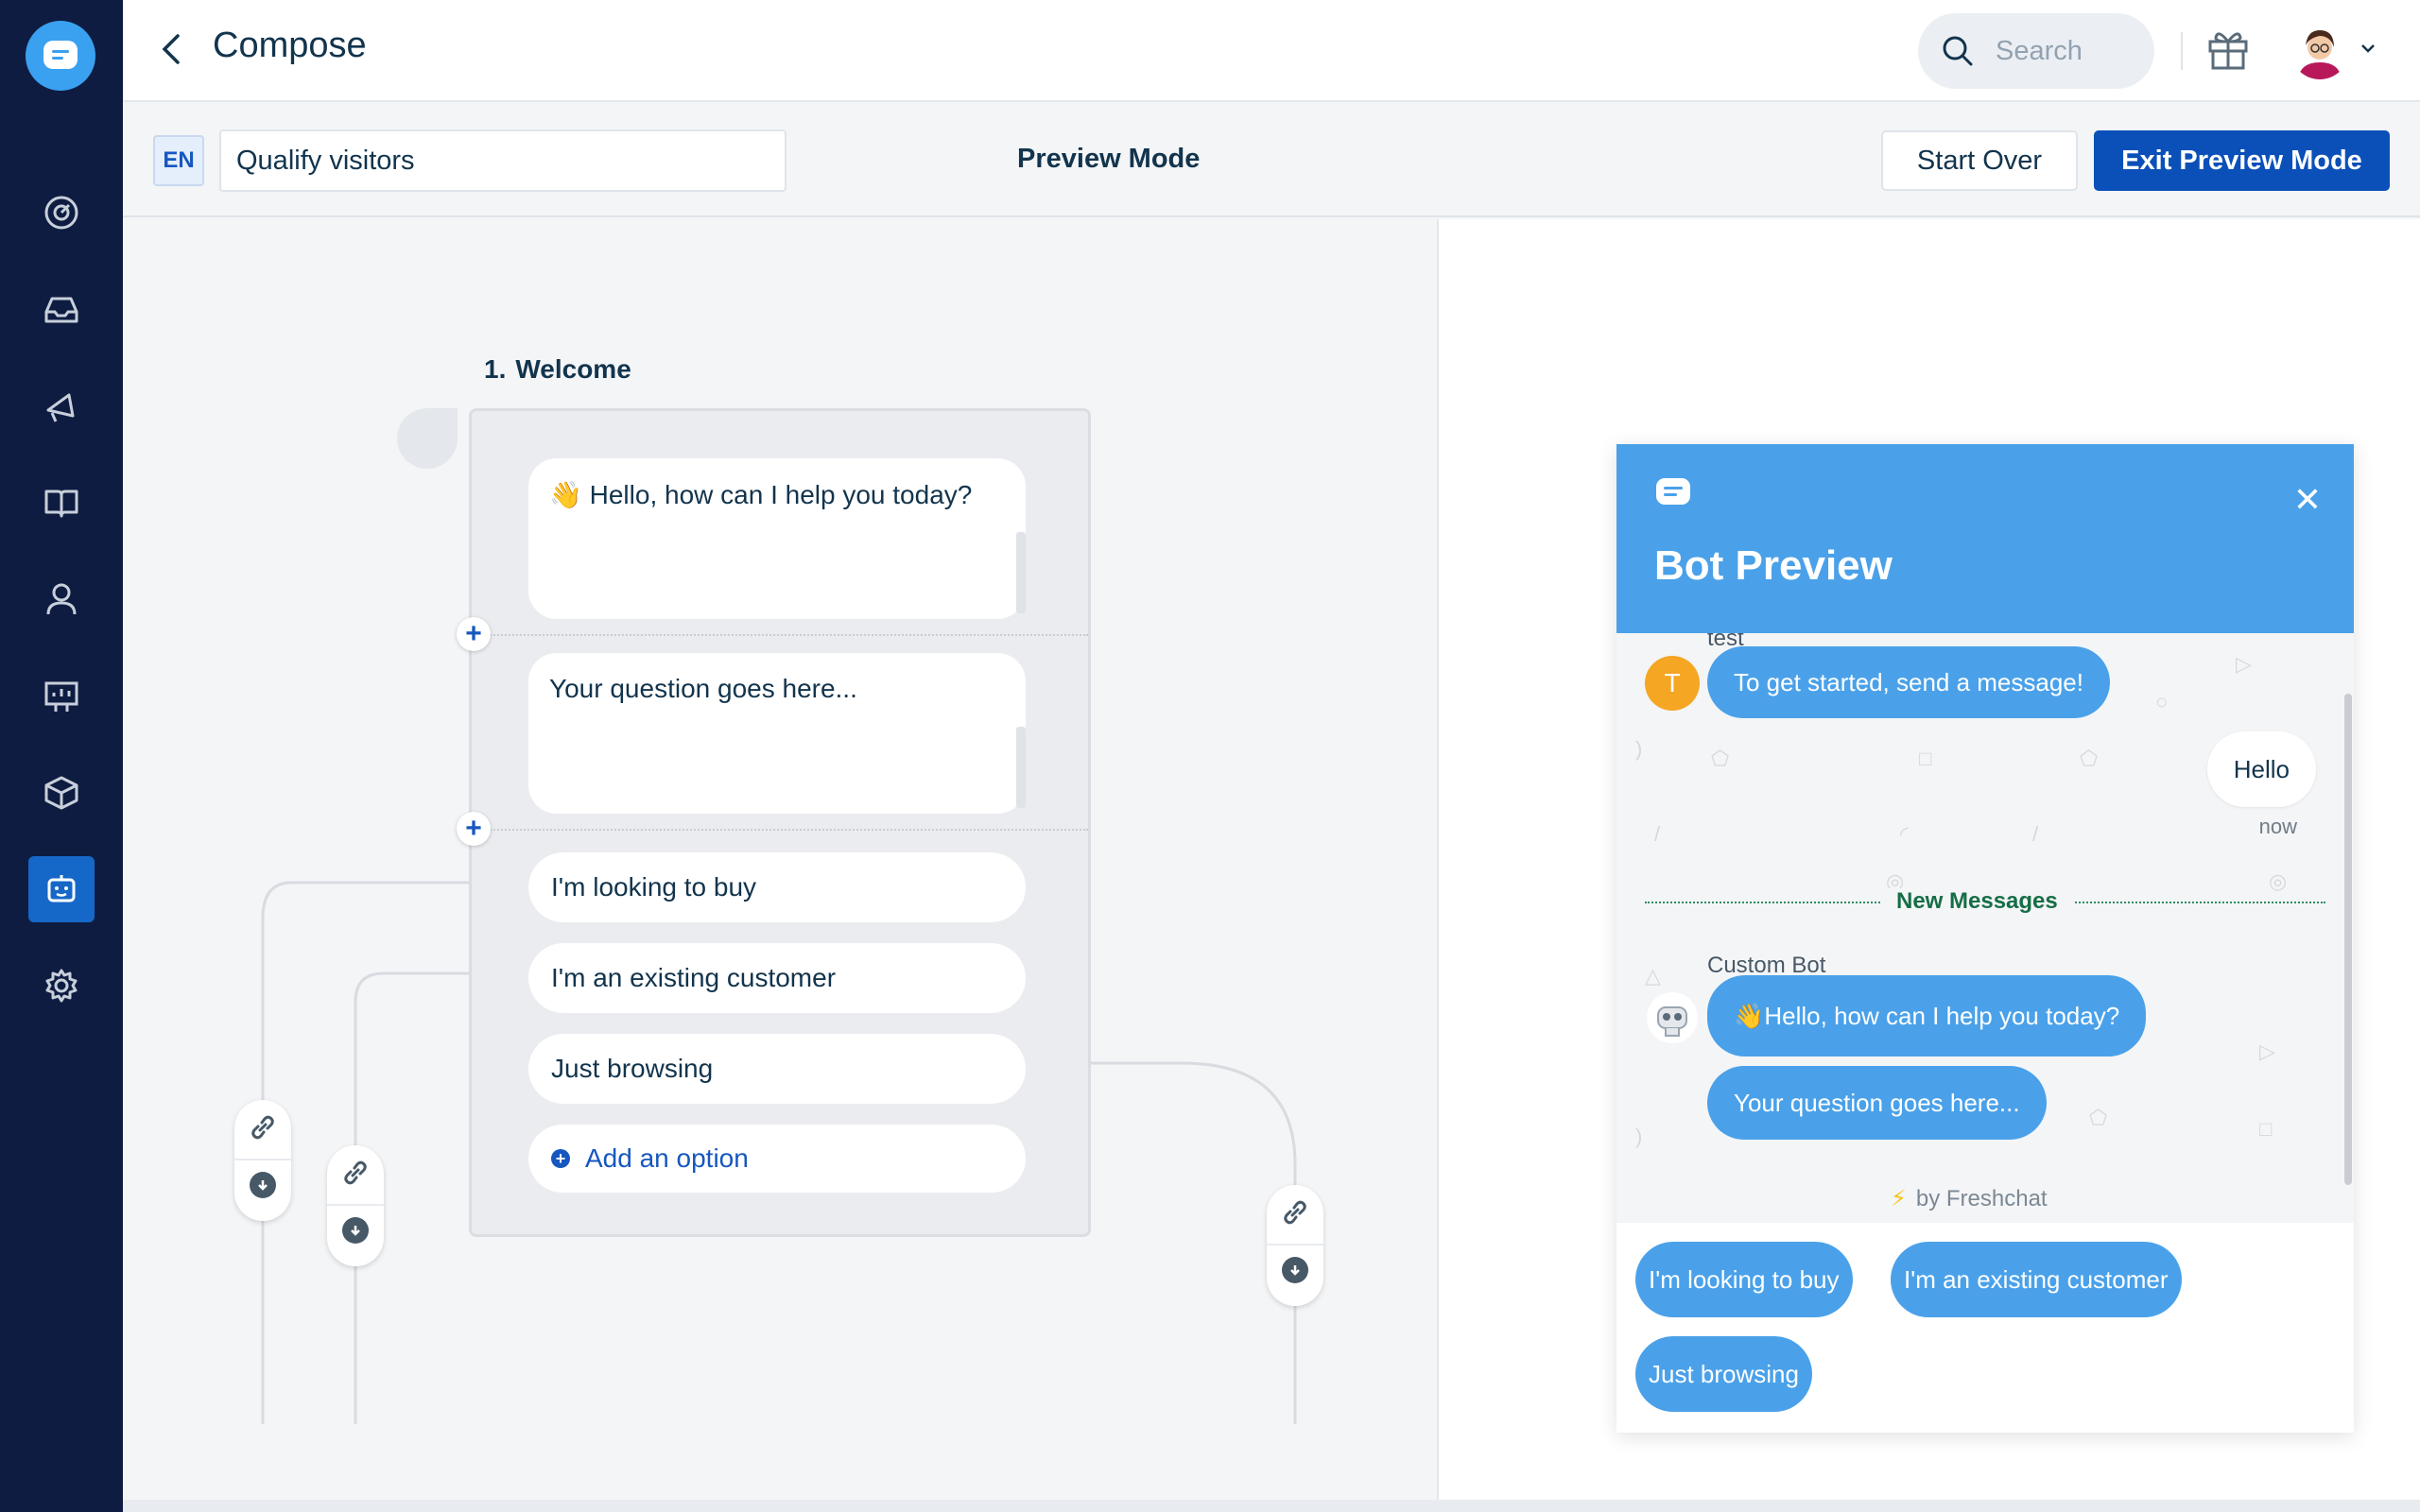 This screenshot has width=2420, height=1512. Describe the element at coordinates (2368, 51) in the screenshot. I see `chevron-down-icon` at that location.